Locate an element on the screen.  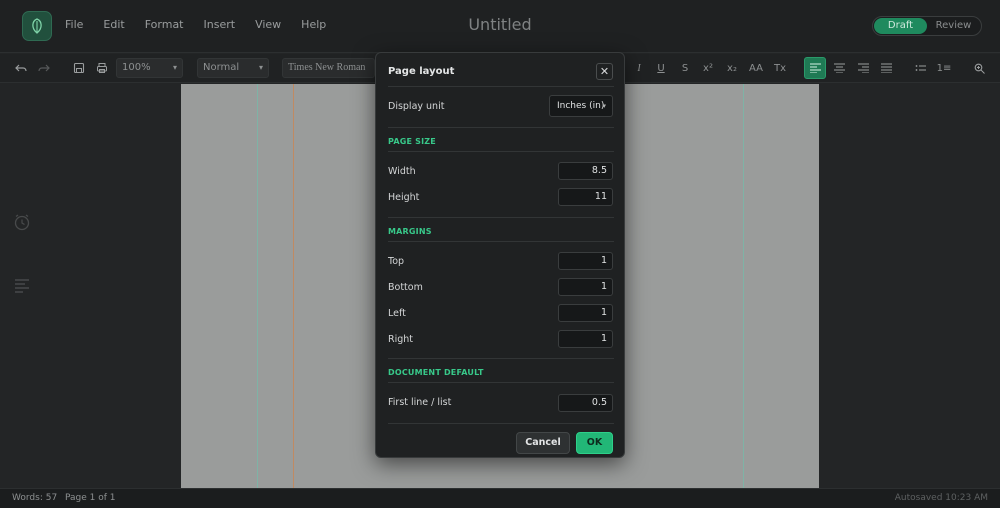
bottom-margin-label: Bottom is located at coordinates (405, 287).